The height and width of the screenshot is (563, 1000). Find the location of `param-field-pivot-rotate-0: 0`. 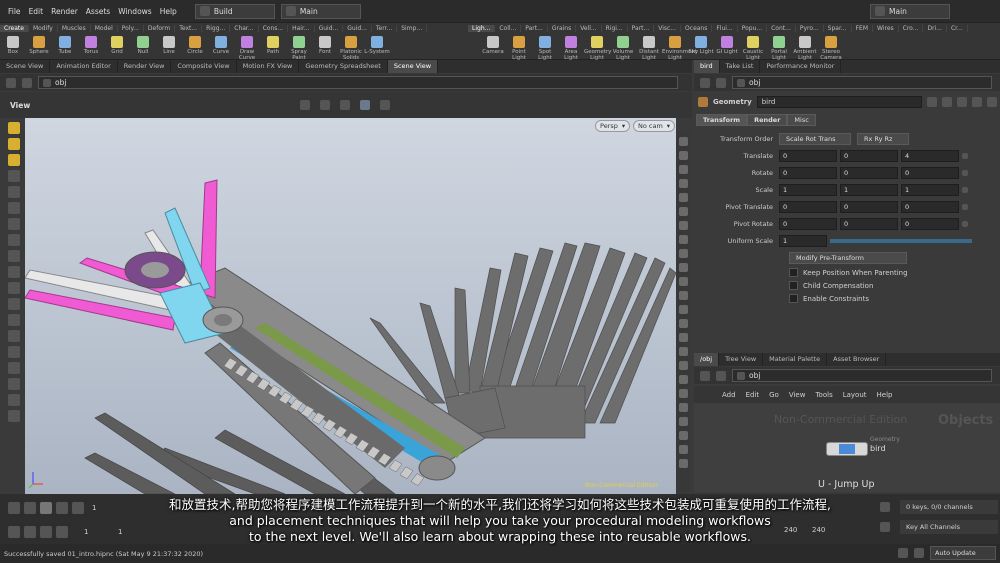

param-field-pivot-rotate-0: 0 is located at coordinates (808, 223).